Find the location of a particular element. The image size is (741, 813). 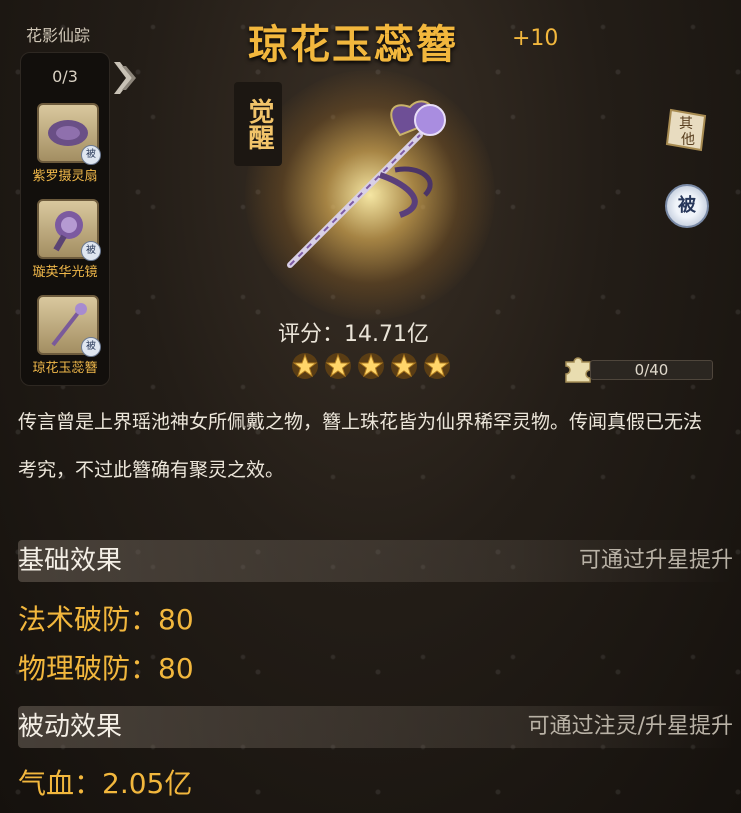

double-chevron-right-icon is located at coordinates (125, 78).